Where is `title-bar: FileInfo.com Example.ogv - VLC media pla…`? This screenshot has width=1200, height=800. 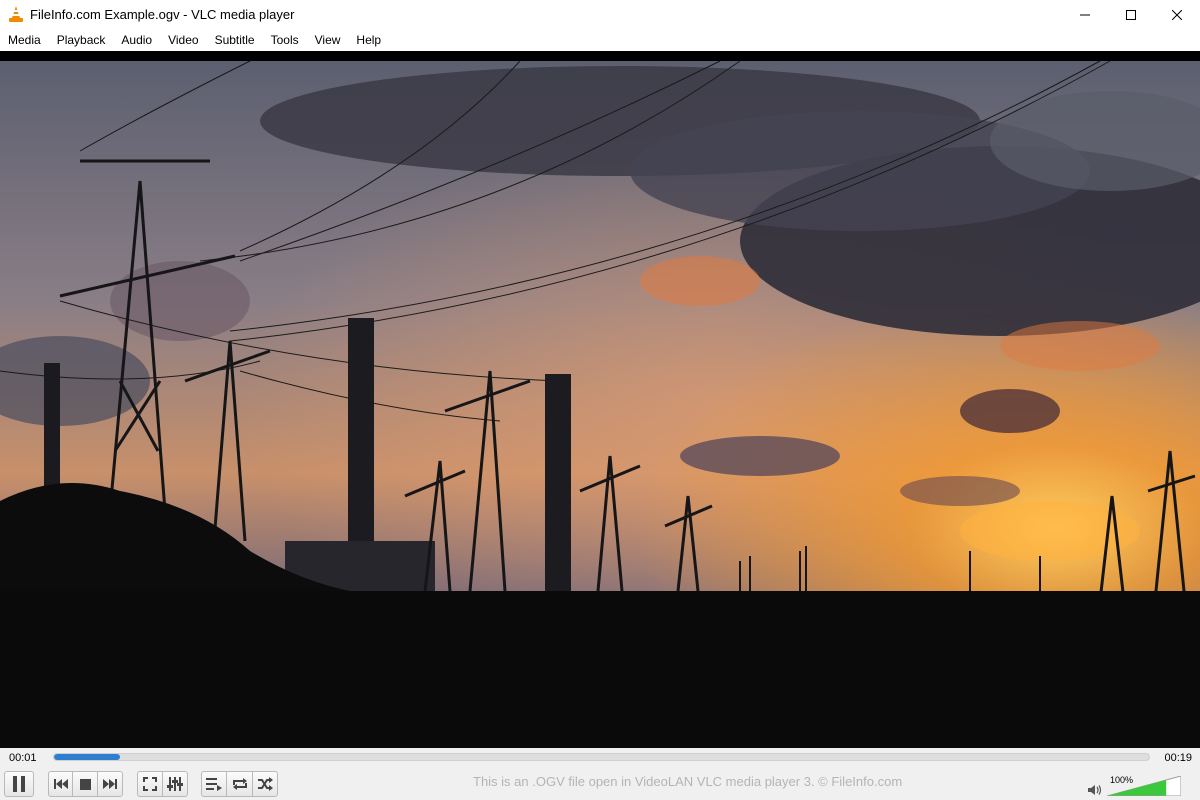
title-bar: FileInfo.com Example.ogv - VLC media pla… is located at coordinates (600, 15).